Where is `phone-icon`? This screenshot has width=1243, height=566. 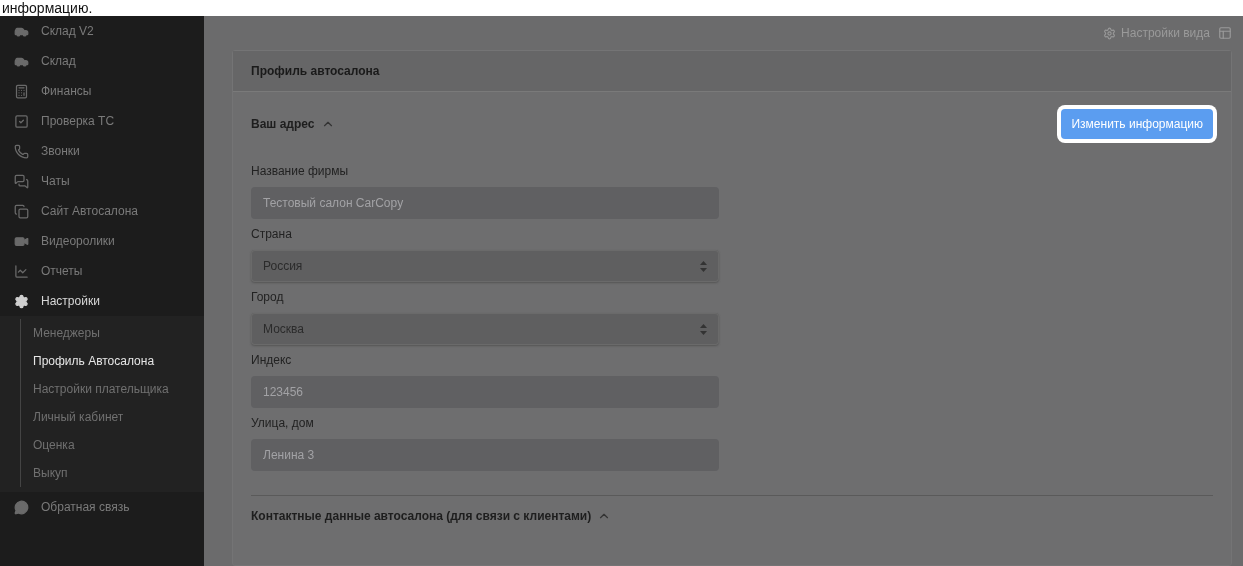
phone-icon is located at coordinates (21, 151).